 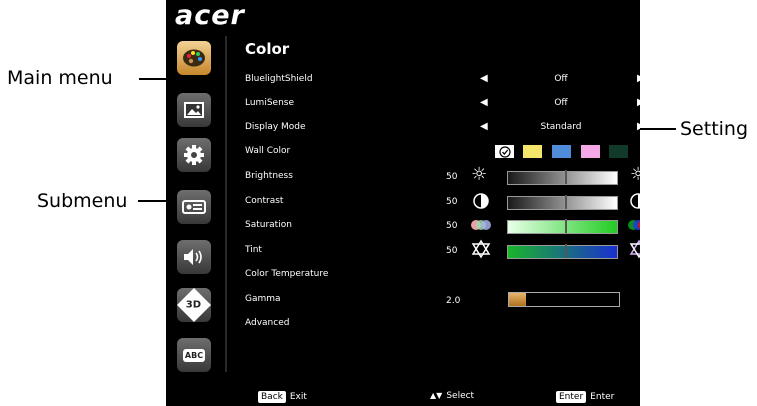 What do you see at coordinates (453, 301) in the screenshot?
I see `gamma-value: 2.0` at bounding box center [453, 301].